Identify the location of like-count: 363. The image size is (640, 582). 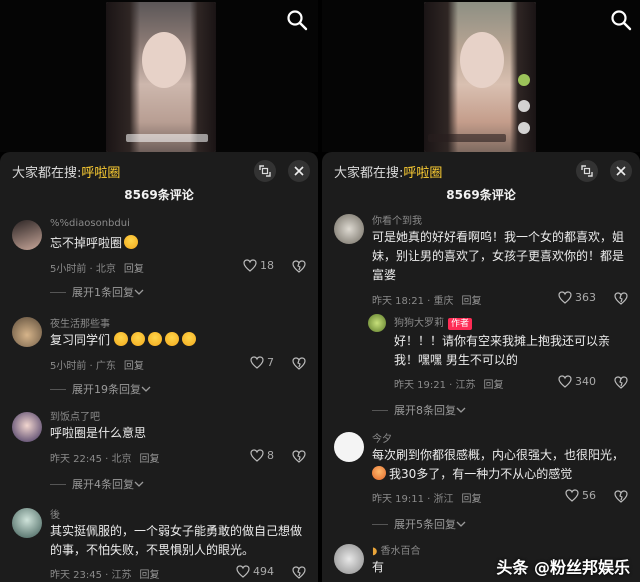
(585, 297).